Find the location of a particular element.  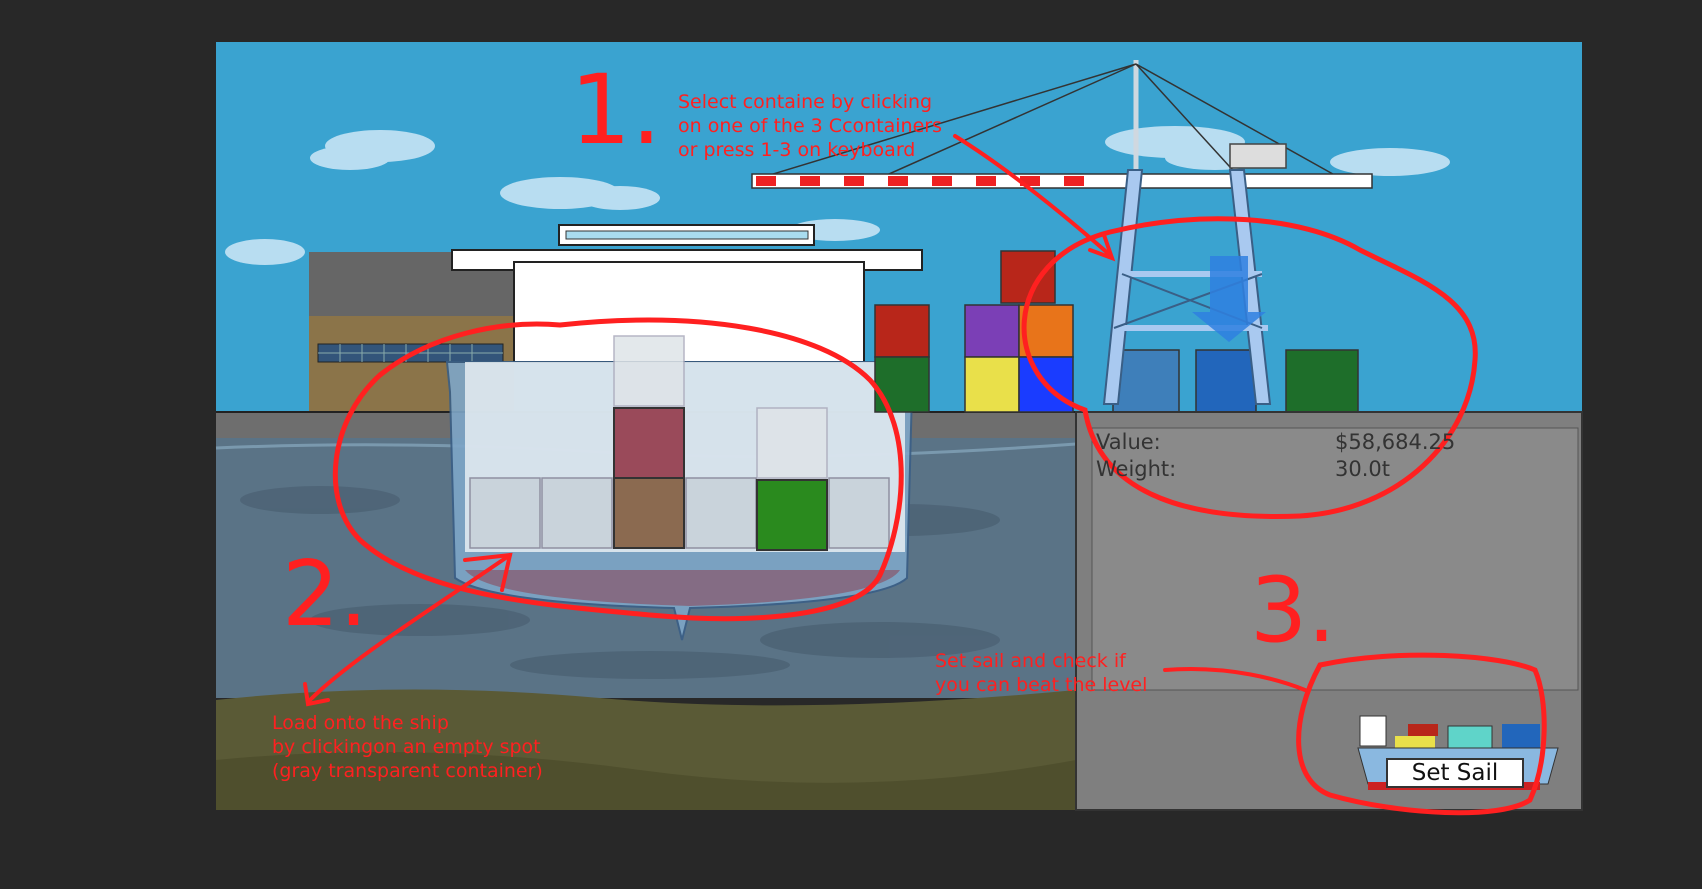

step-3-number: 3. is located at coordinates (1293, 610).